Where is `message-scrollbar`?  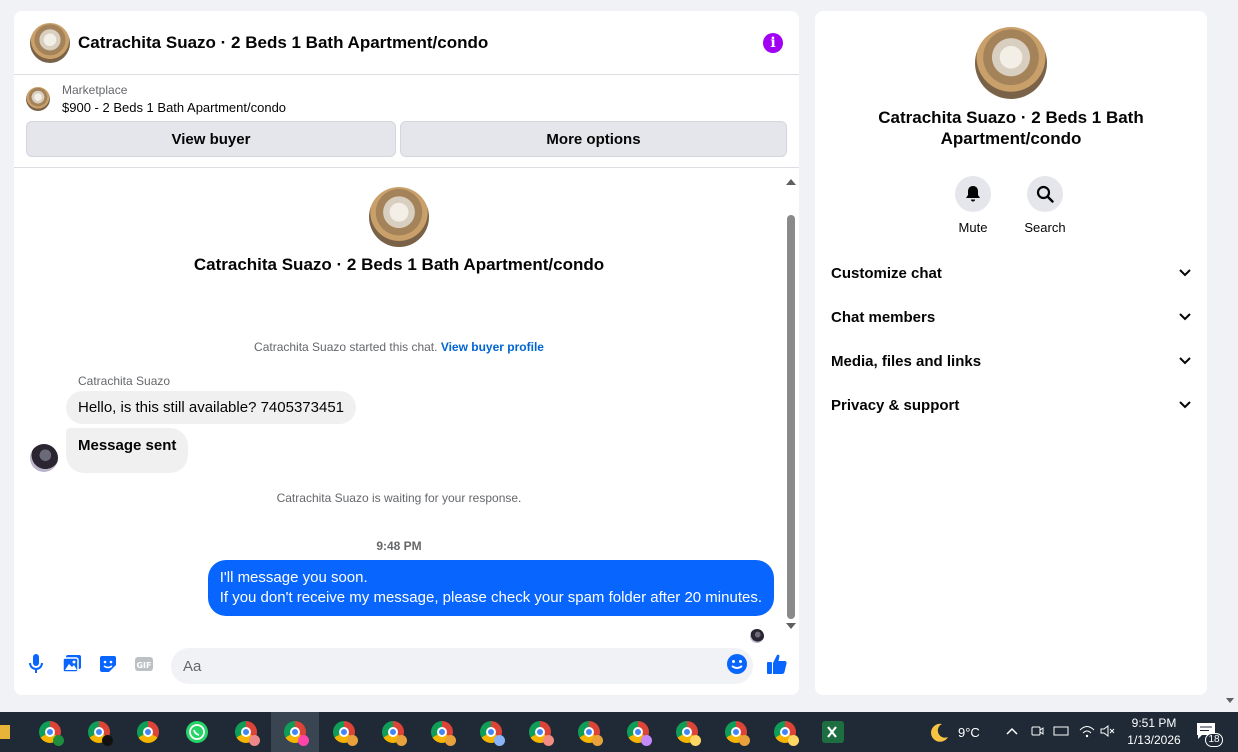
message-scrollbar is located at coordinates (791, 403).